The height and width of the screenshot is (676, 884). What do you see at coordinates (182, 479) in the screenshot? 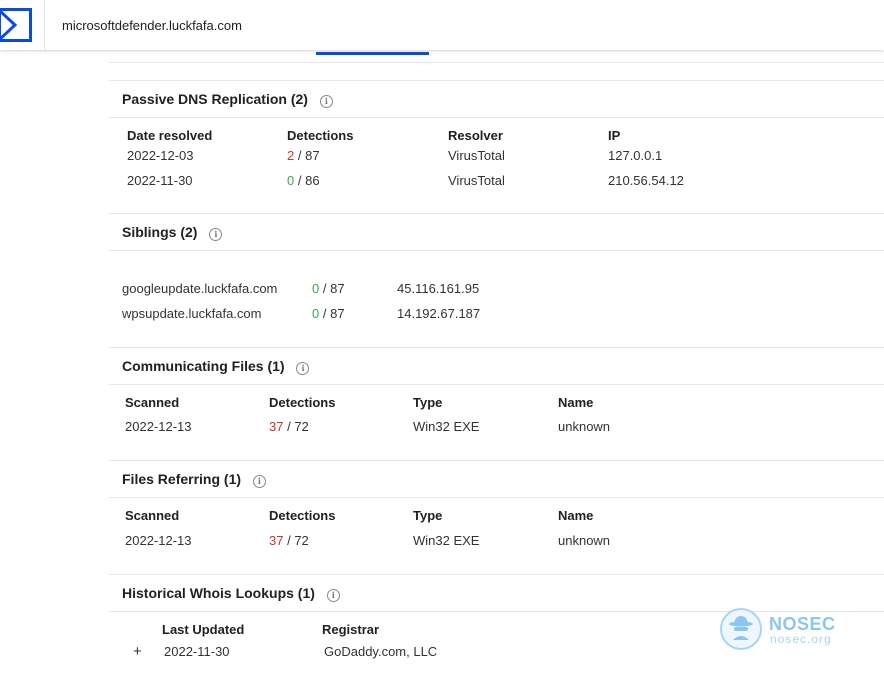
I see `files-referring-title-text: Files Referring (1)` at bounding box center [182, 479].